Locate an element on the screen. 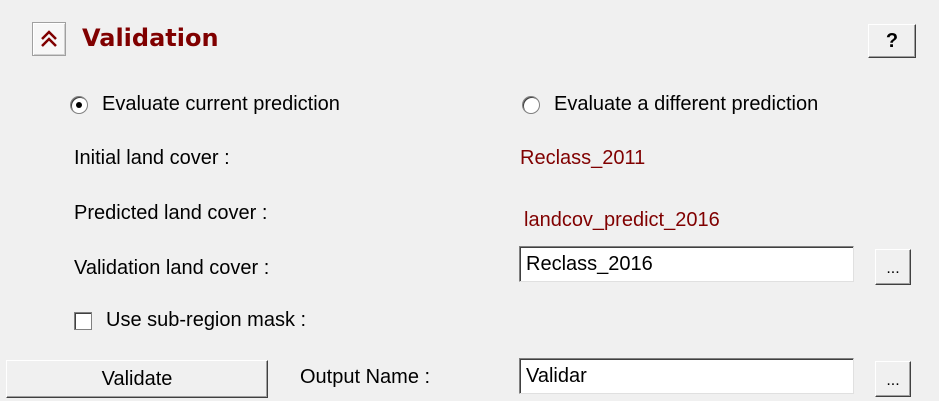 This screenshot has width=939, height=401. validation-land-cover-input is located at coordinates (686, 264).